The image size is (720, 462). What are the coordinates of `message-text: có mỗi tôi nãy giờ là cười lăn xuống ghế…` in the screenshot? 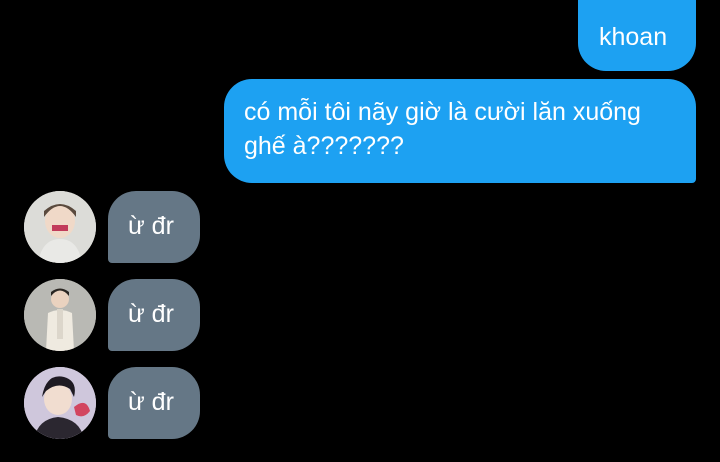 It's located at (442, 129).